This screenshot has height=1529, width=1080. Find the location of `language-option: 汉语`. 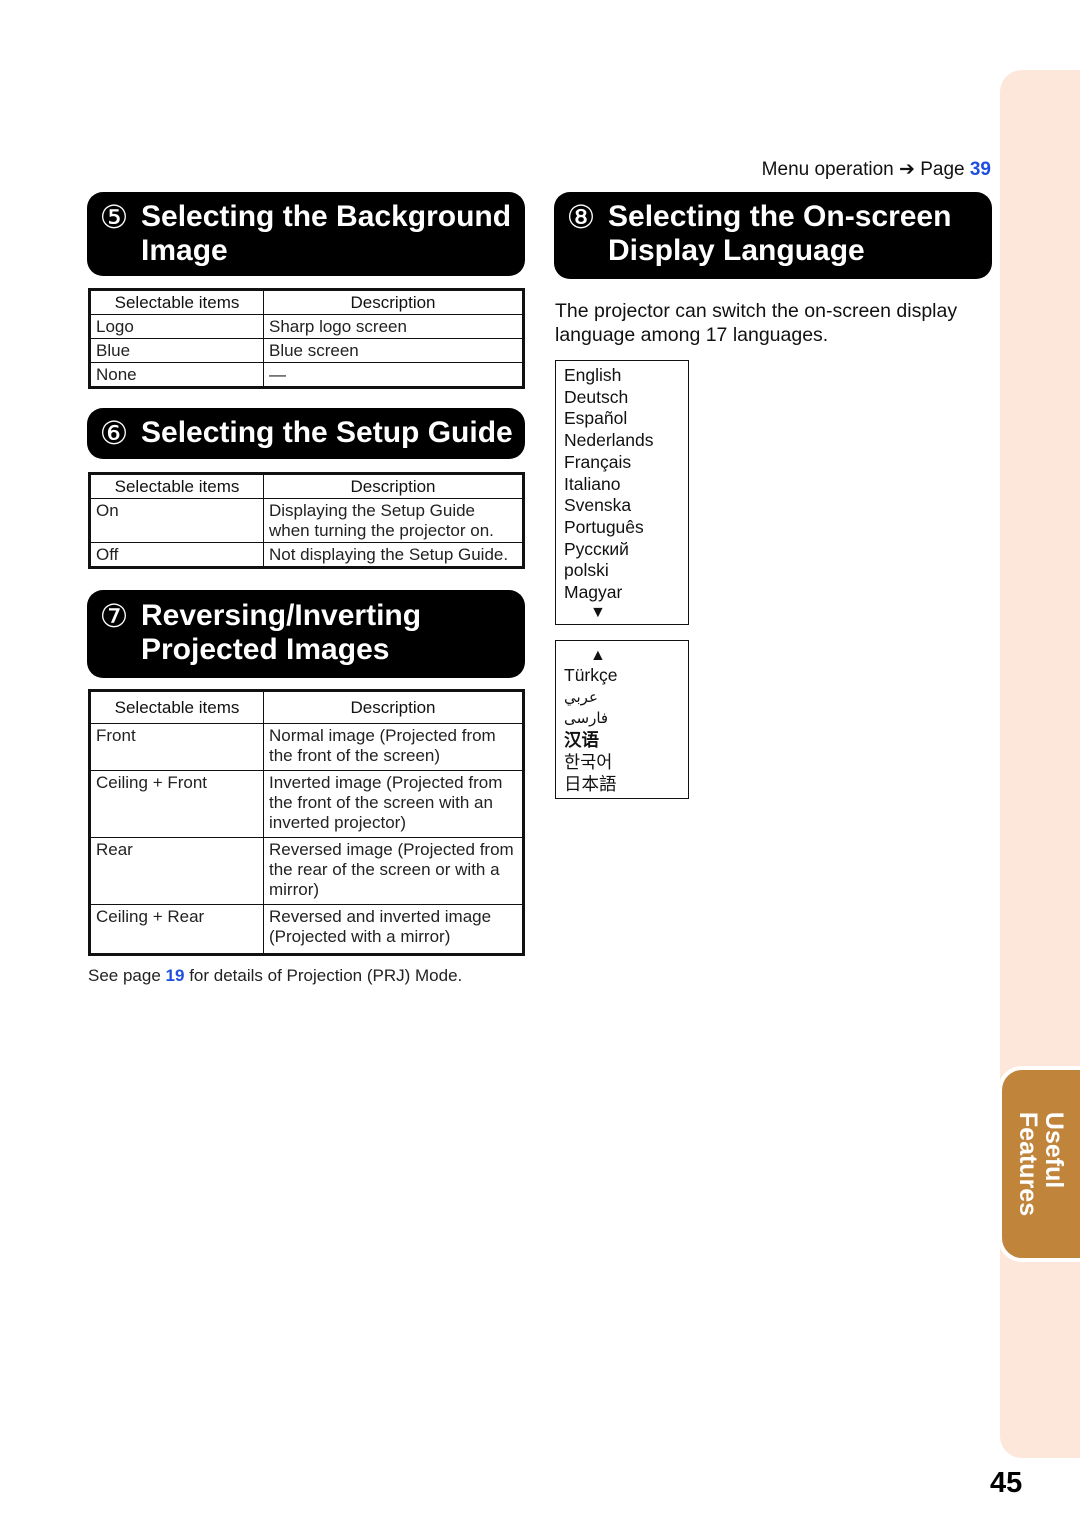

language-option: 汉语 is located at coordinates (622, 741).